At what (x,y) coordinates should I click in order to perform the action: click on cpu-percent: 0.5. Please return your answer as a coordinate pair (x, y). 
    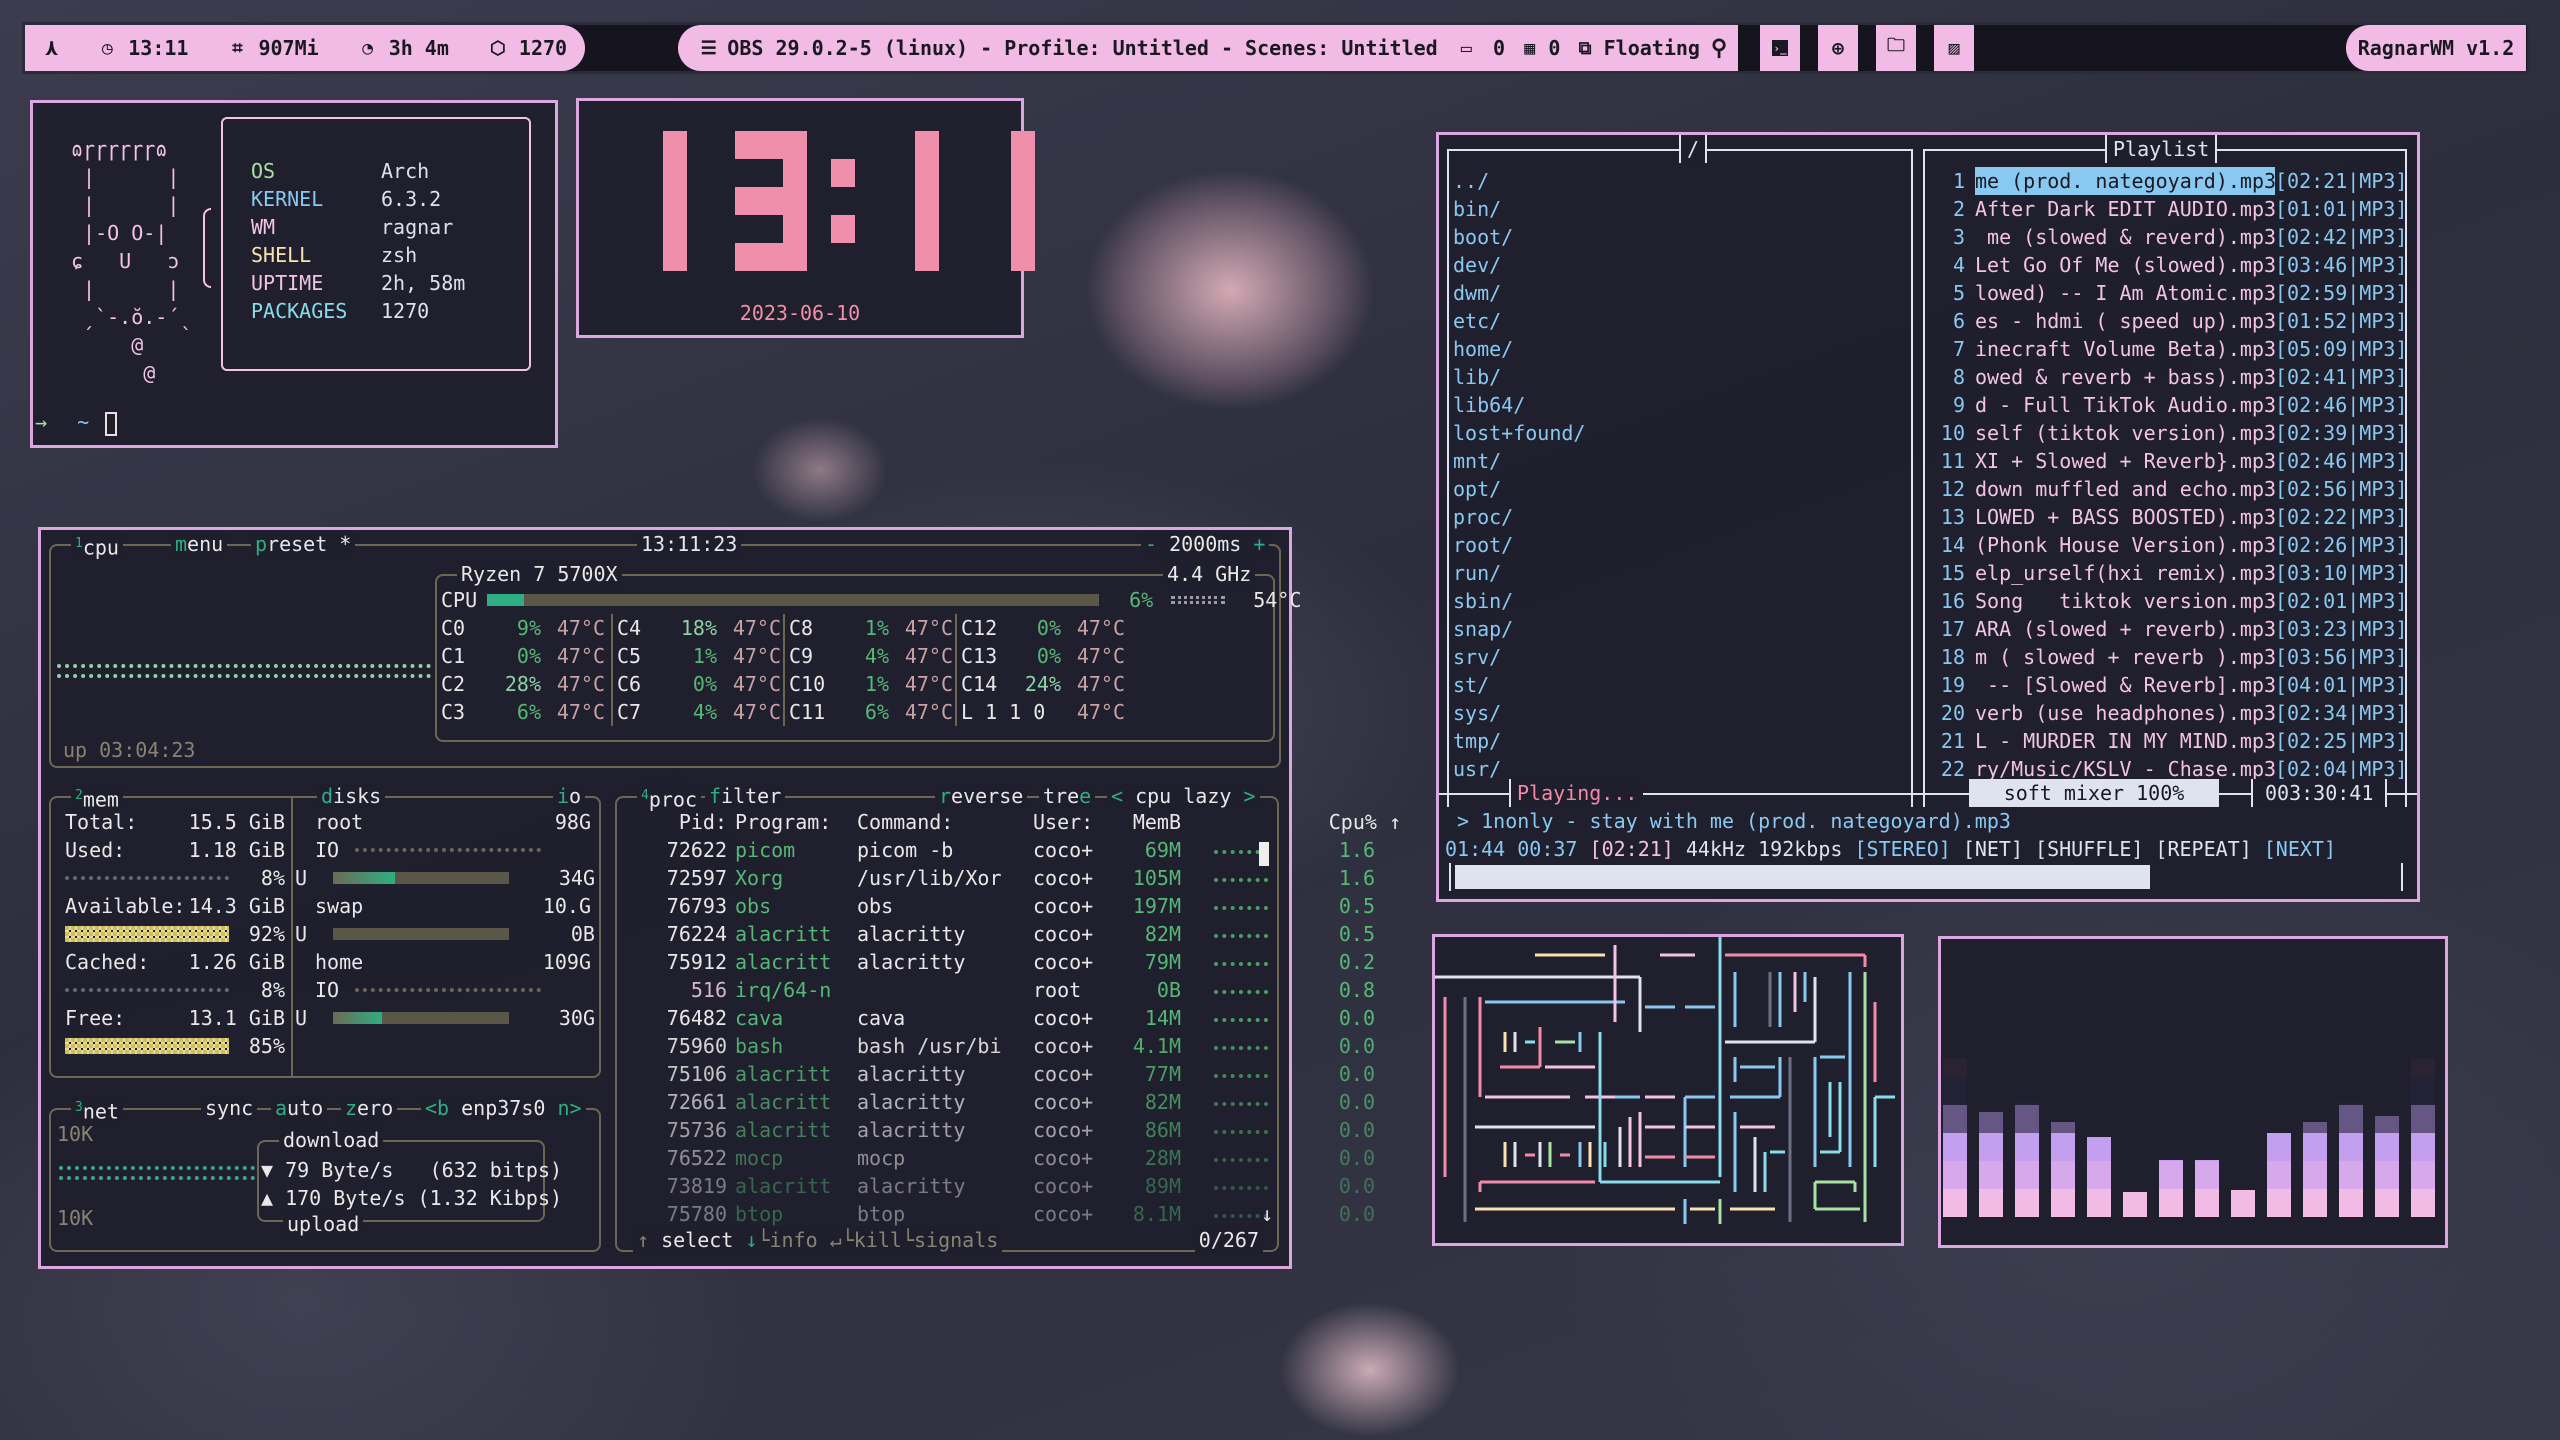
    Looking at the image, I should click on (1356, 906).